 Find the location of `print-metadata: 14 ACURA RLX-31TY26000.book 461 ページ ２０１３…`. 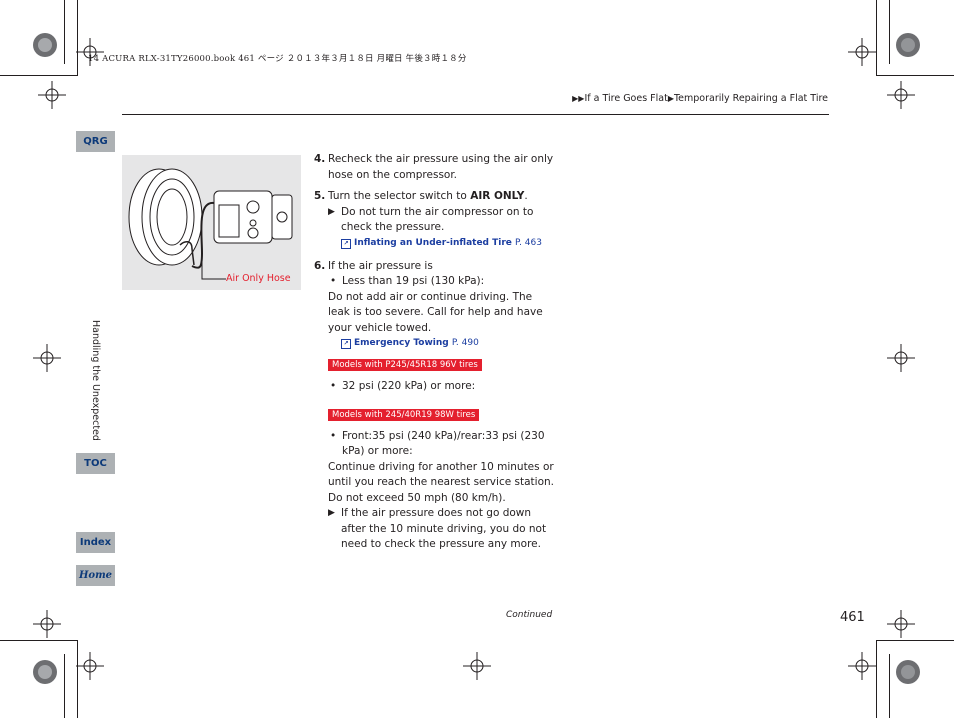

print-metadata: 14 ACURA RLX-31TY26000.book 461 ページ ２０１３… is located at coordinates (277, 59).